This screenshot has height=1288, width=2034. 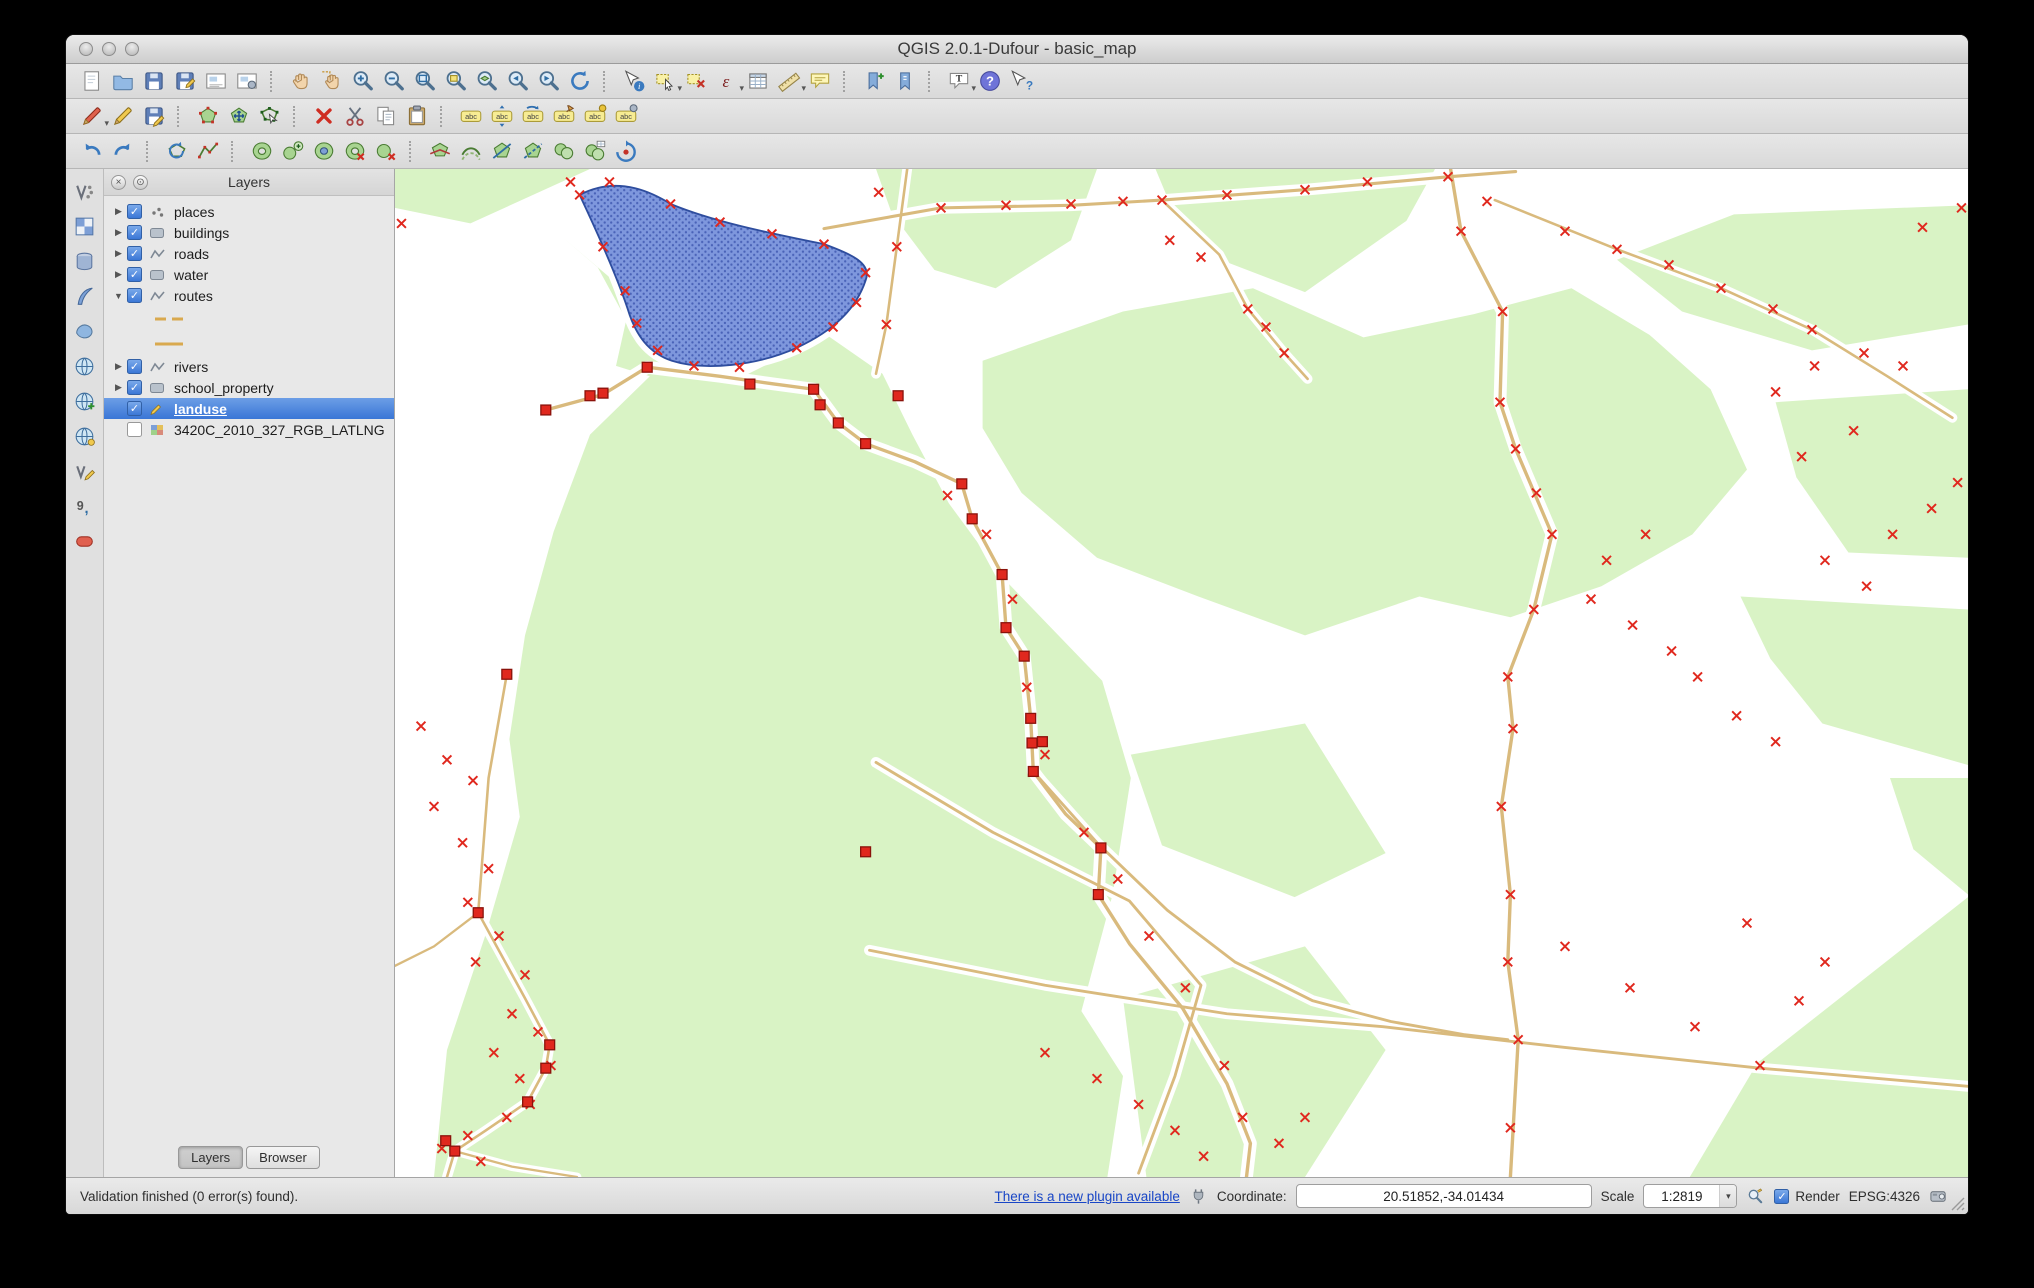 I want to click on layer-item-landuse: ✓ landuse, so click(x=249, y=408).